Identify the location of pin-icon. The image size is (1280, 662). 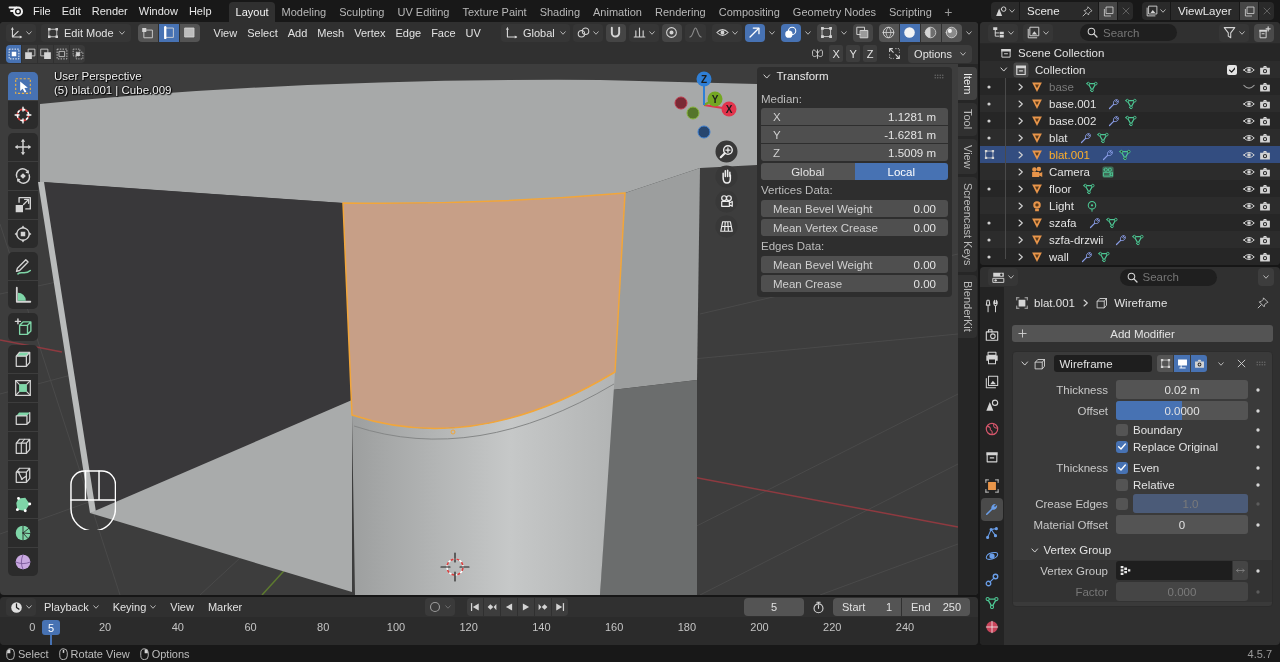
(1263, 303).